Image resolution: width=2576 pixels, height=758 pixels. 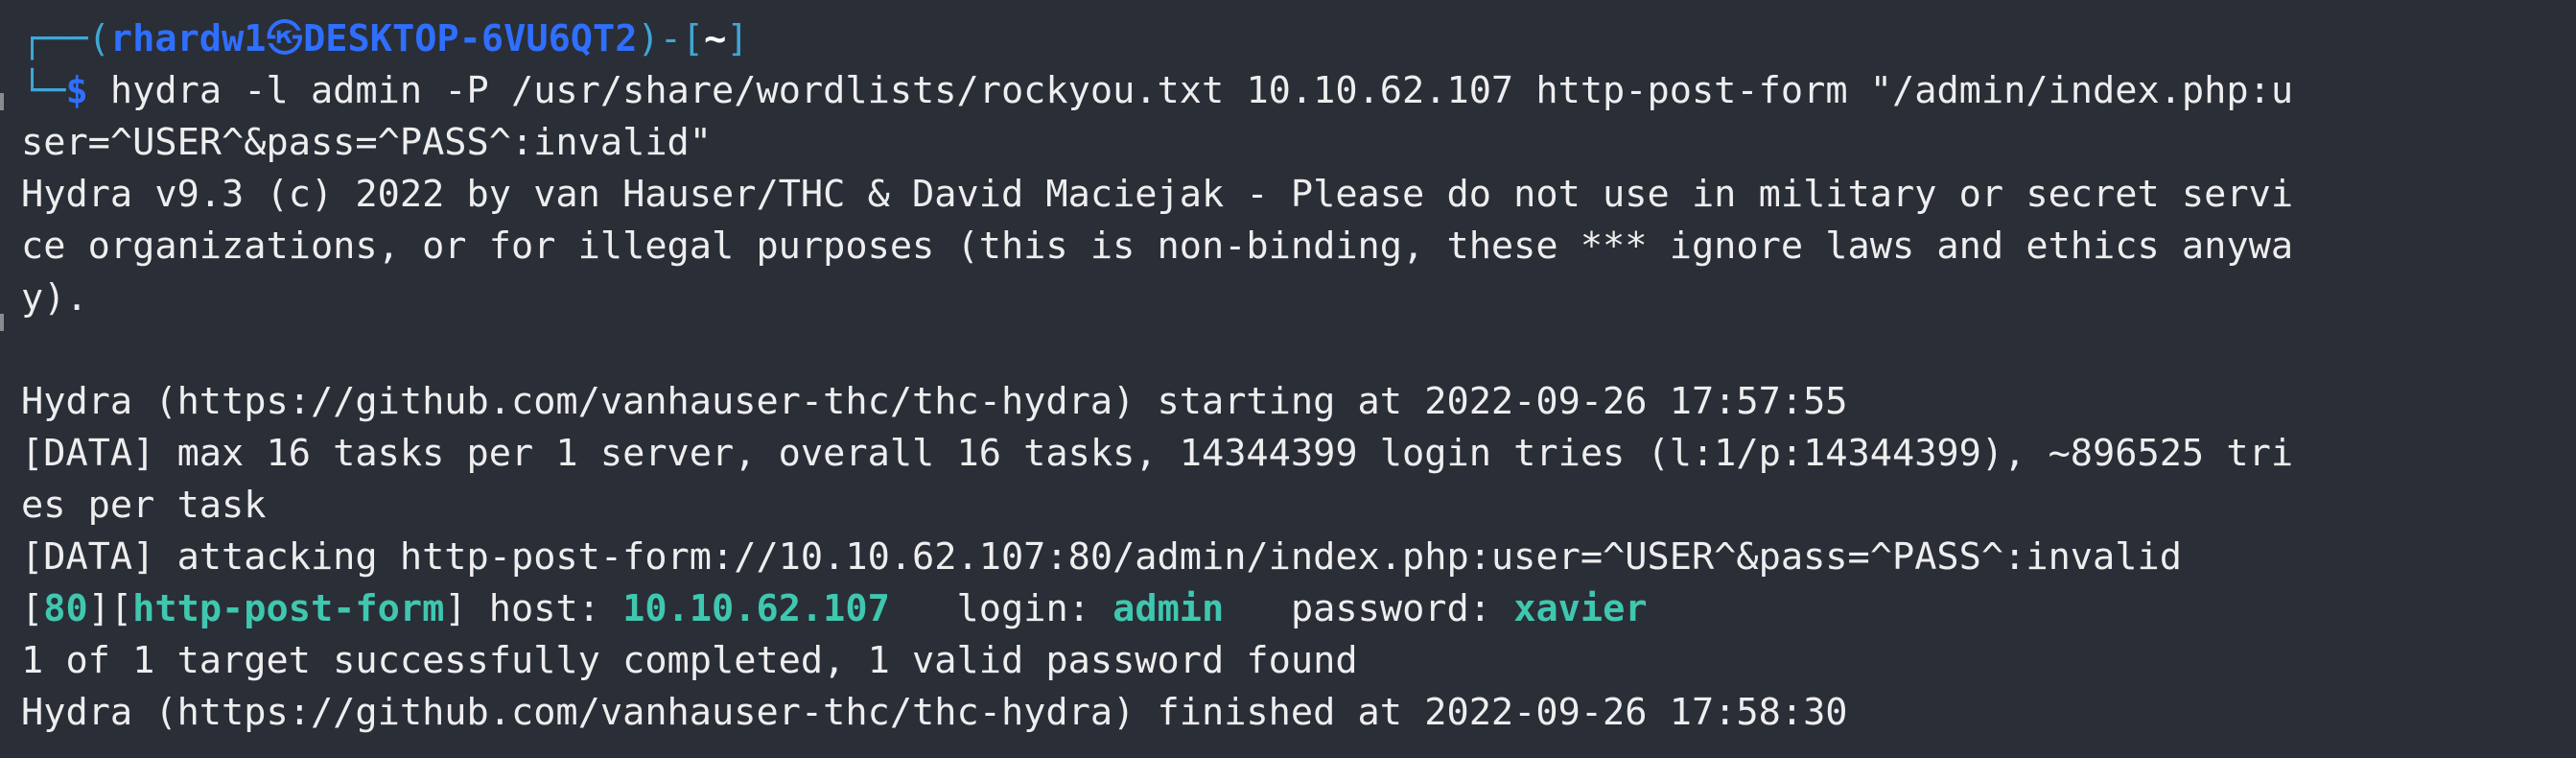 What do you see at coordinates (54, 298) in the screenshot?
I see `output-line: y).` at bounding box center [54, 298].